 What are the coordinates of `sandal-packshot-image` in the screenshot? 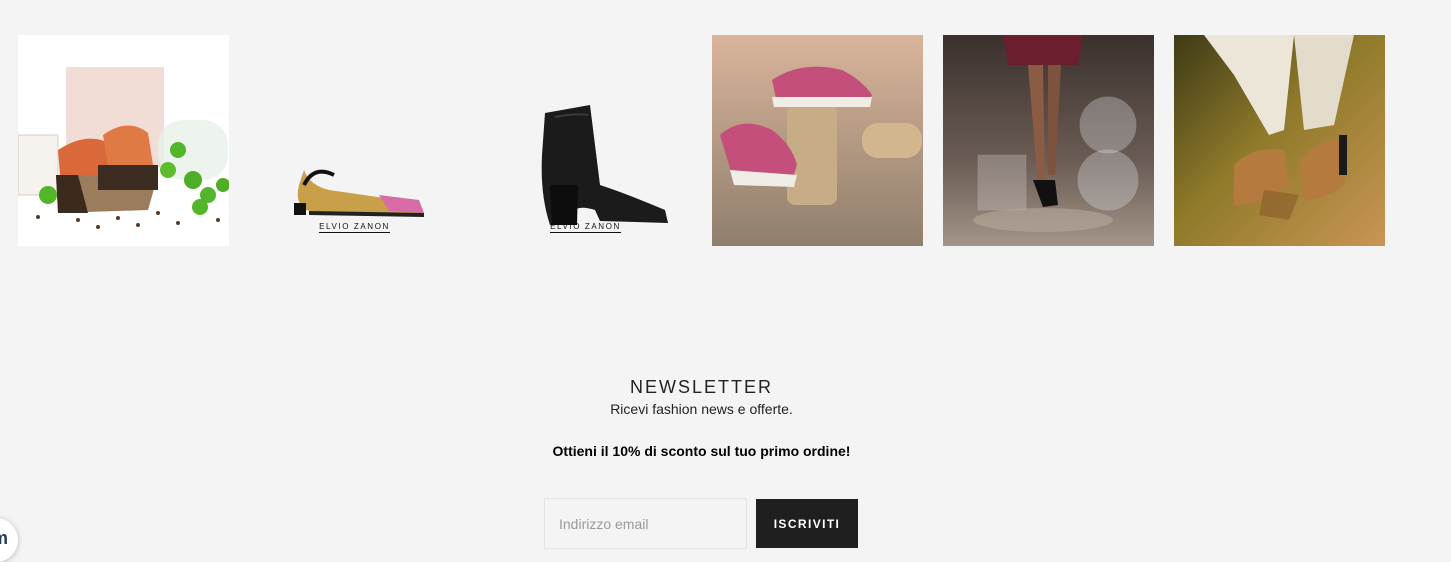 It's located at (123, 140).